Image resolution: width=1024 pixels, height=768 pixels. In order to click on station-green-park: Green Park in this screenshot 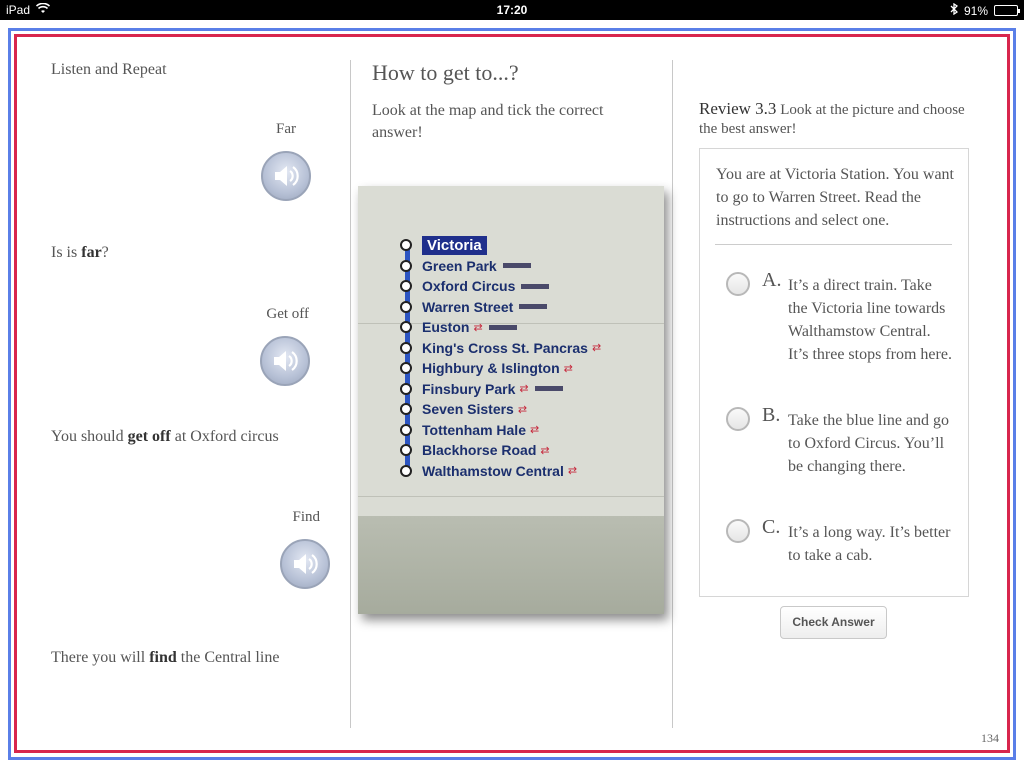, I will do `click(465, 266)`.